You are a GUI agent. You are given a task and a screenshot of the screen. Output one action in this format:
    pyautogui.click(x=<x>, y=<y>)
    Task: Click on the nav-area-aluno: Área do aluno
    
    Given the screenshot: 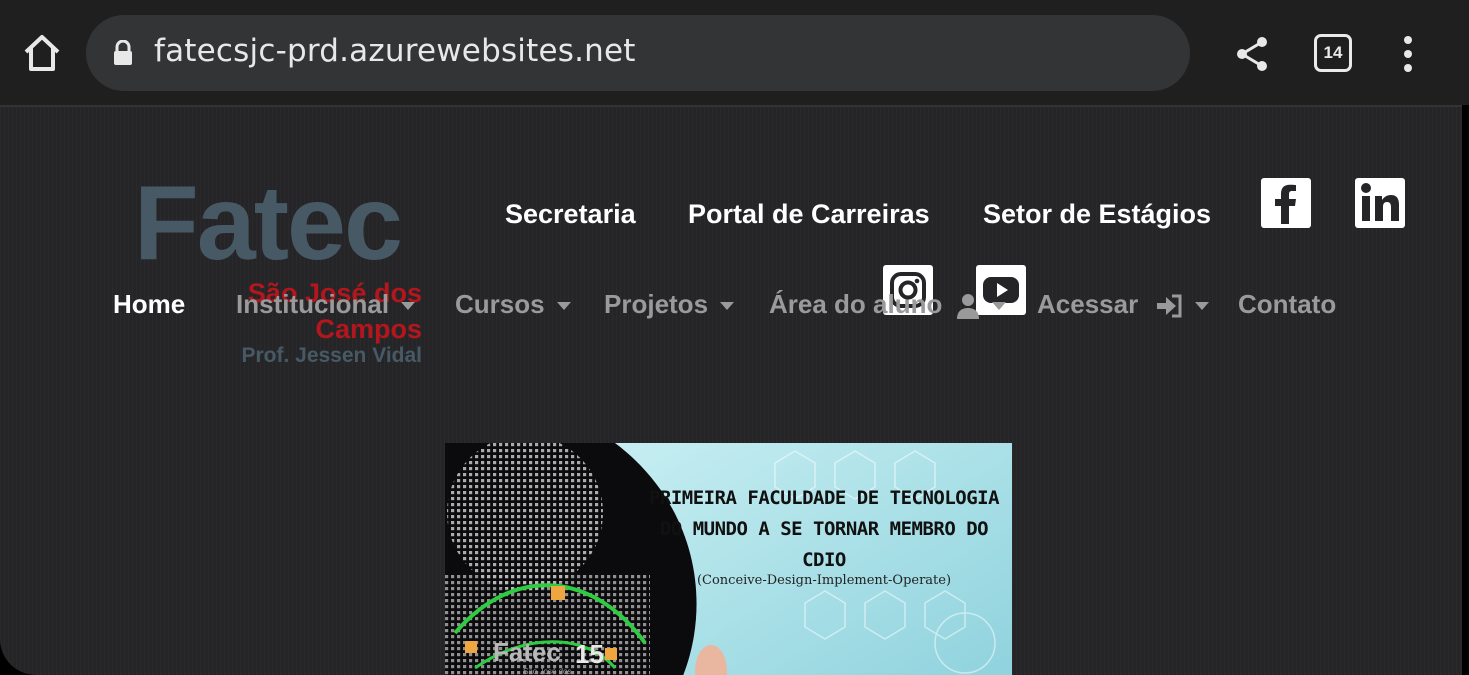 What is the action you would take?
    pyautogui.click(x=887, y=304)
    